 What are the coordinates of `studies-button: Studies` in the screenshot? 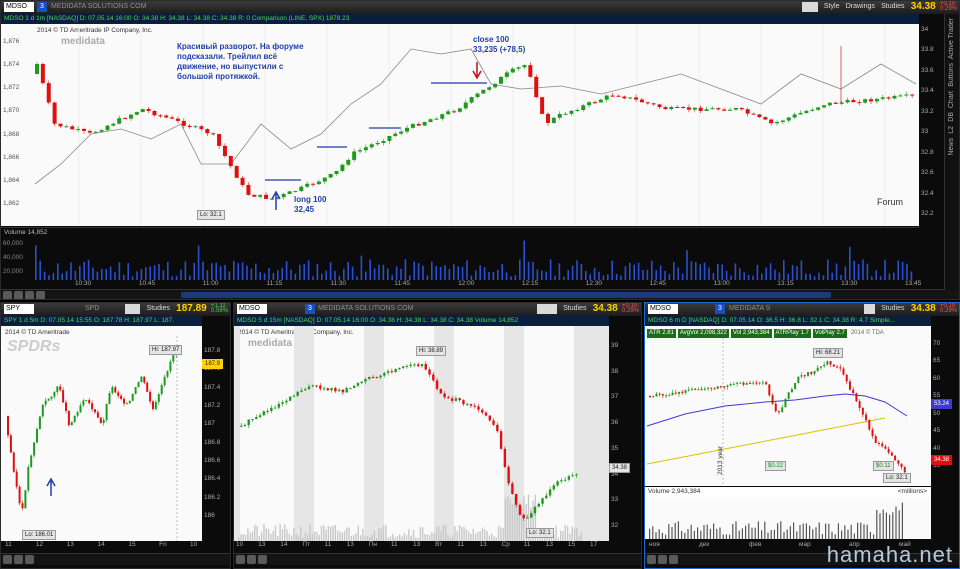 It's located at (892, 7).